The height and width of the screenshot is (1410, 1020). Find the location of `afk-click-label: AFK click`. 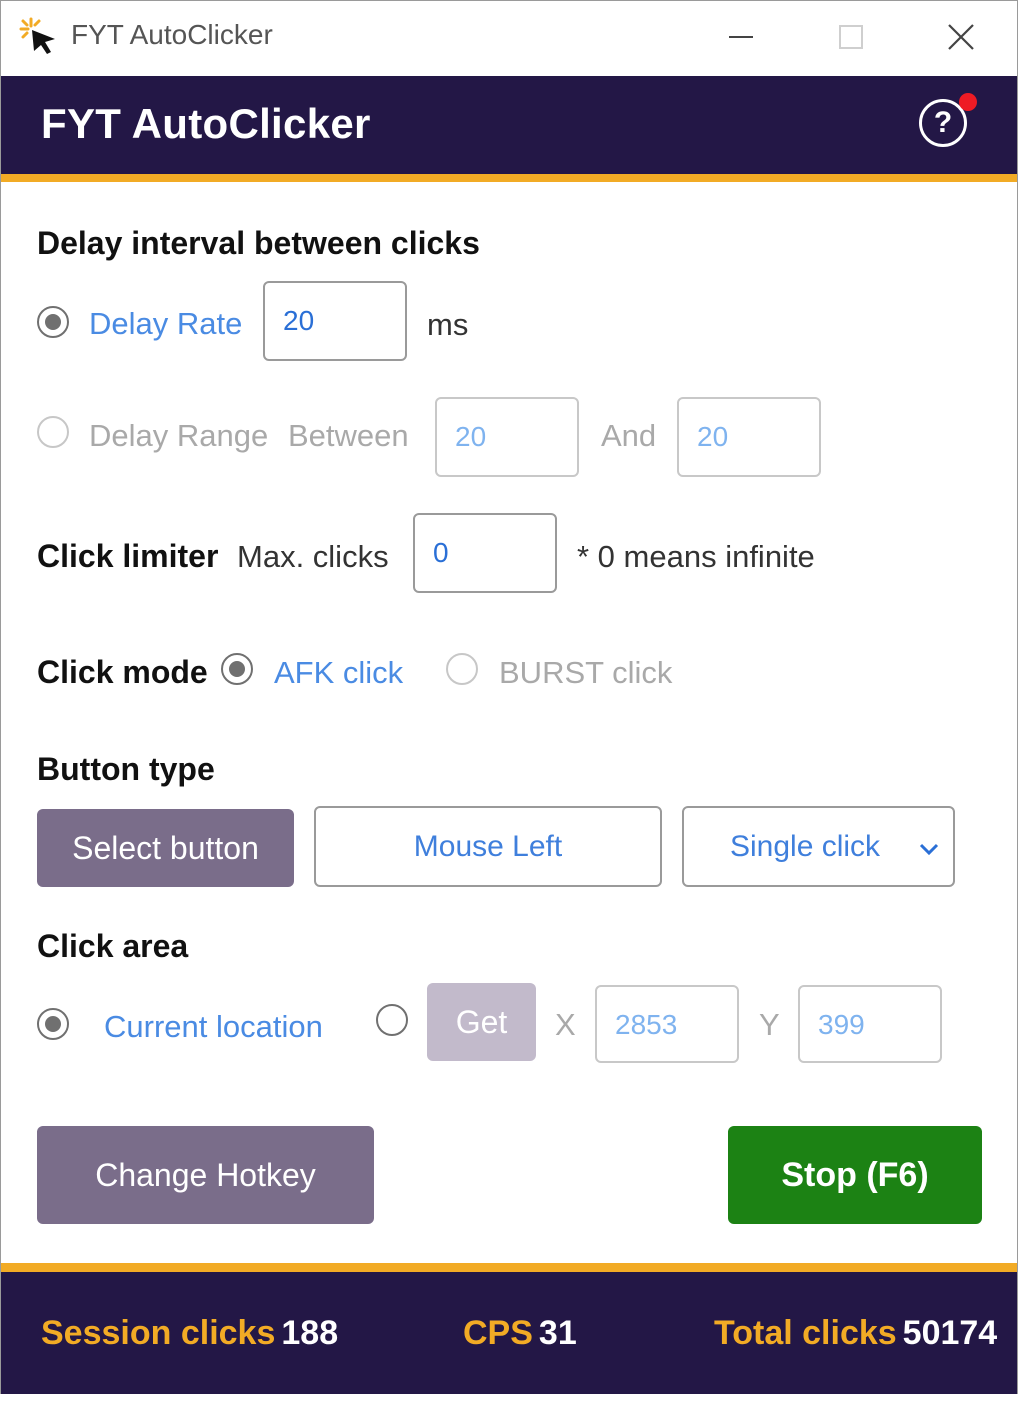

afk-click-label: AFK click is located at coordinates (338, 673).